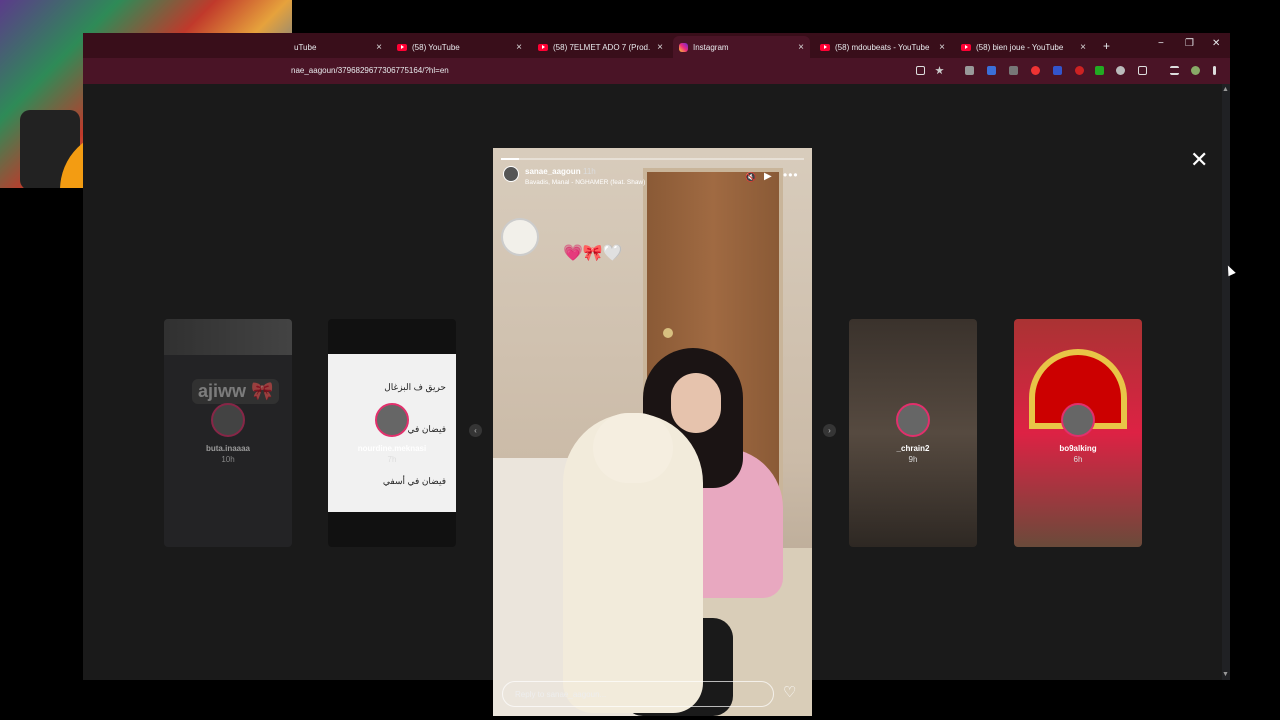 The height and width of the screenshot is (720, 1280). I want to click on tab-youtube-3: (58) 7ELMET ADO 7 (Prod. By V ×, so click(600, 47).